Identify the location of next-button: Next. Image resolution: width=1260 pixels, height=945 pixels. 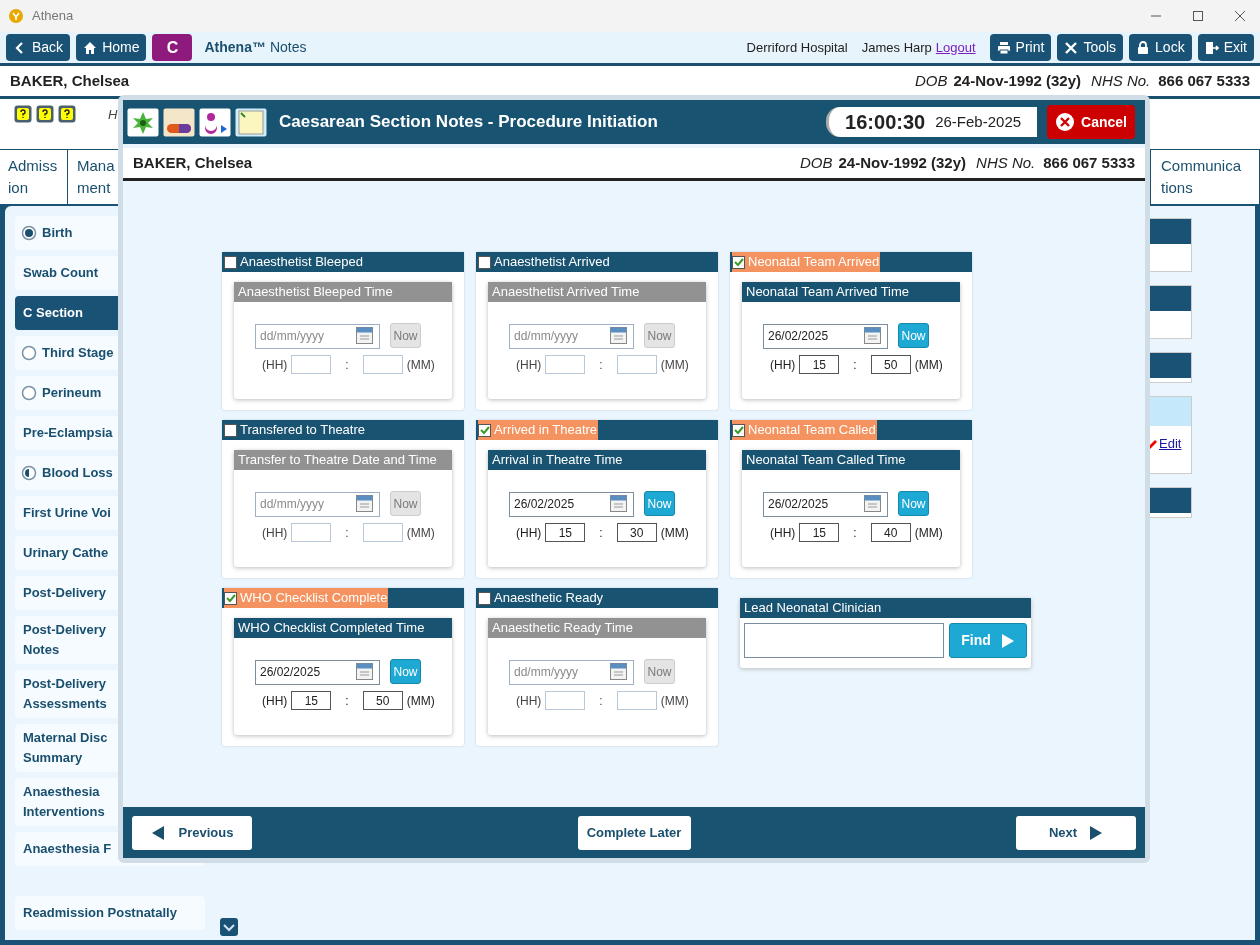
(1076, 832).